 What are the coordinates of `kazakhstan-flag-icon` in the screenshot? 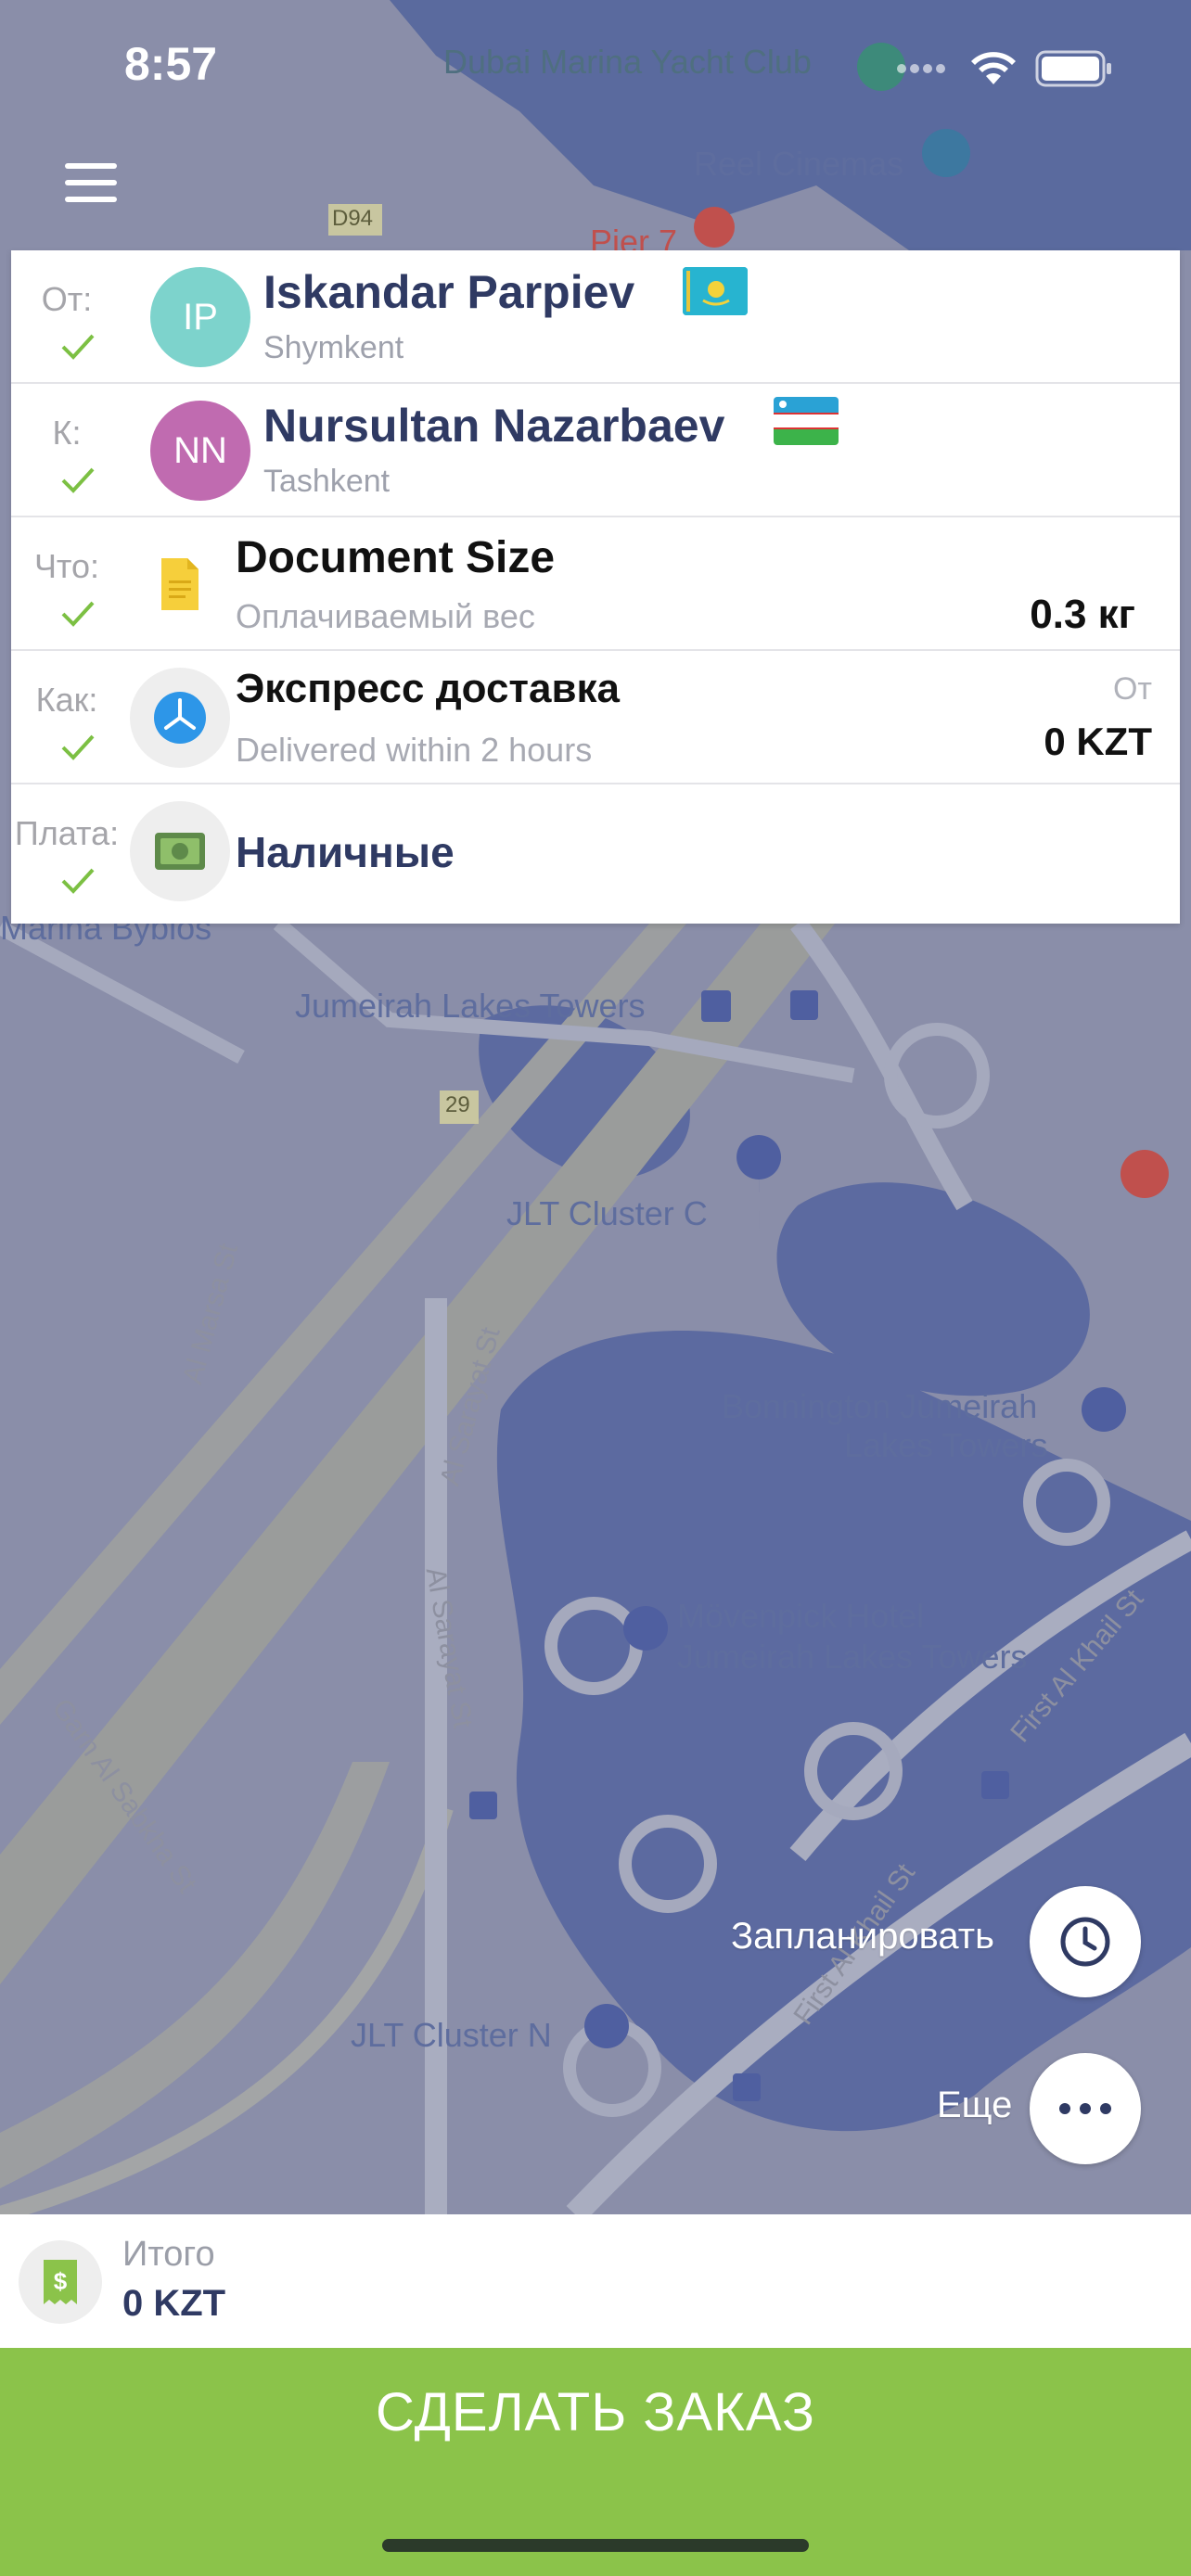 It's located at (715, 291).